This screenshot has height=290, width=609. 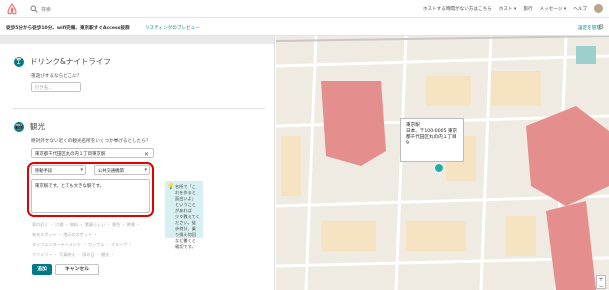 What do you see at coordinates (304, 9) in the screenshot?
I see `top-nav: 検索 ホストする時間がない方はこちら ホスト ▾ 旅行 メッセージ ▾ ヘルプ` at bounding box center [304, 9].